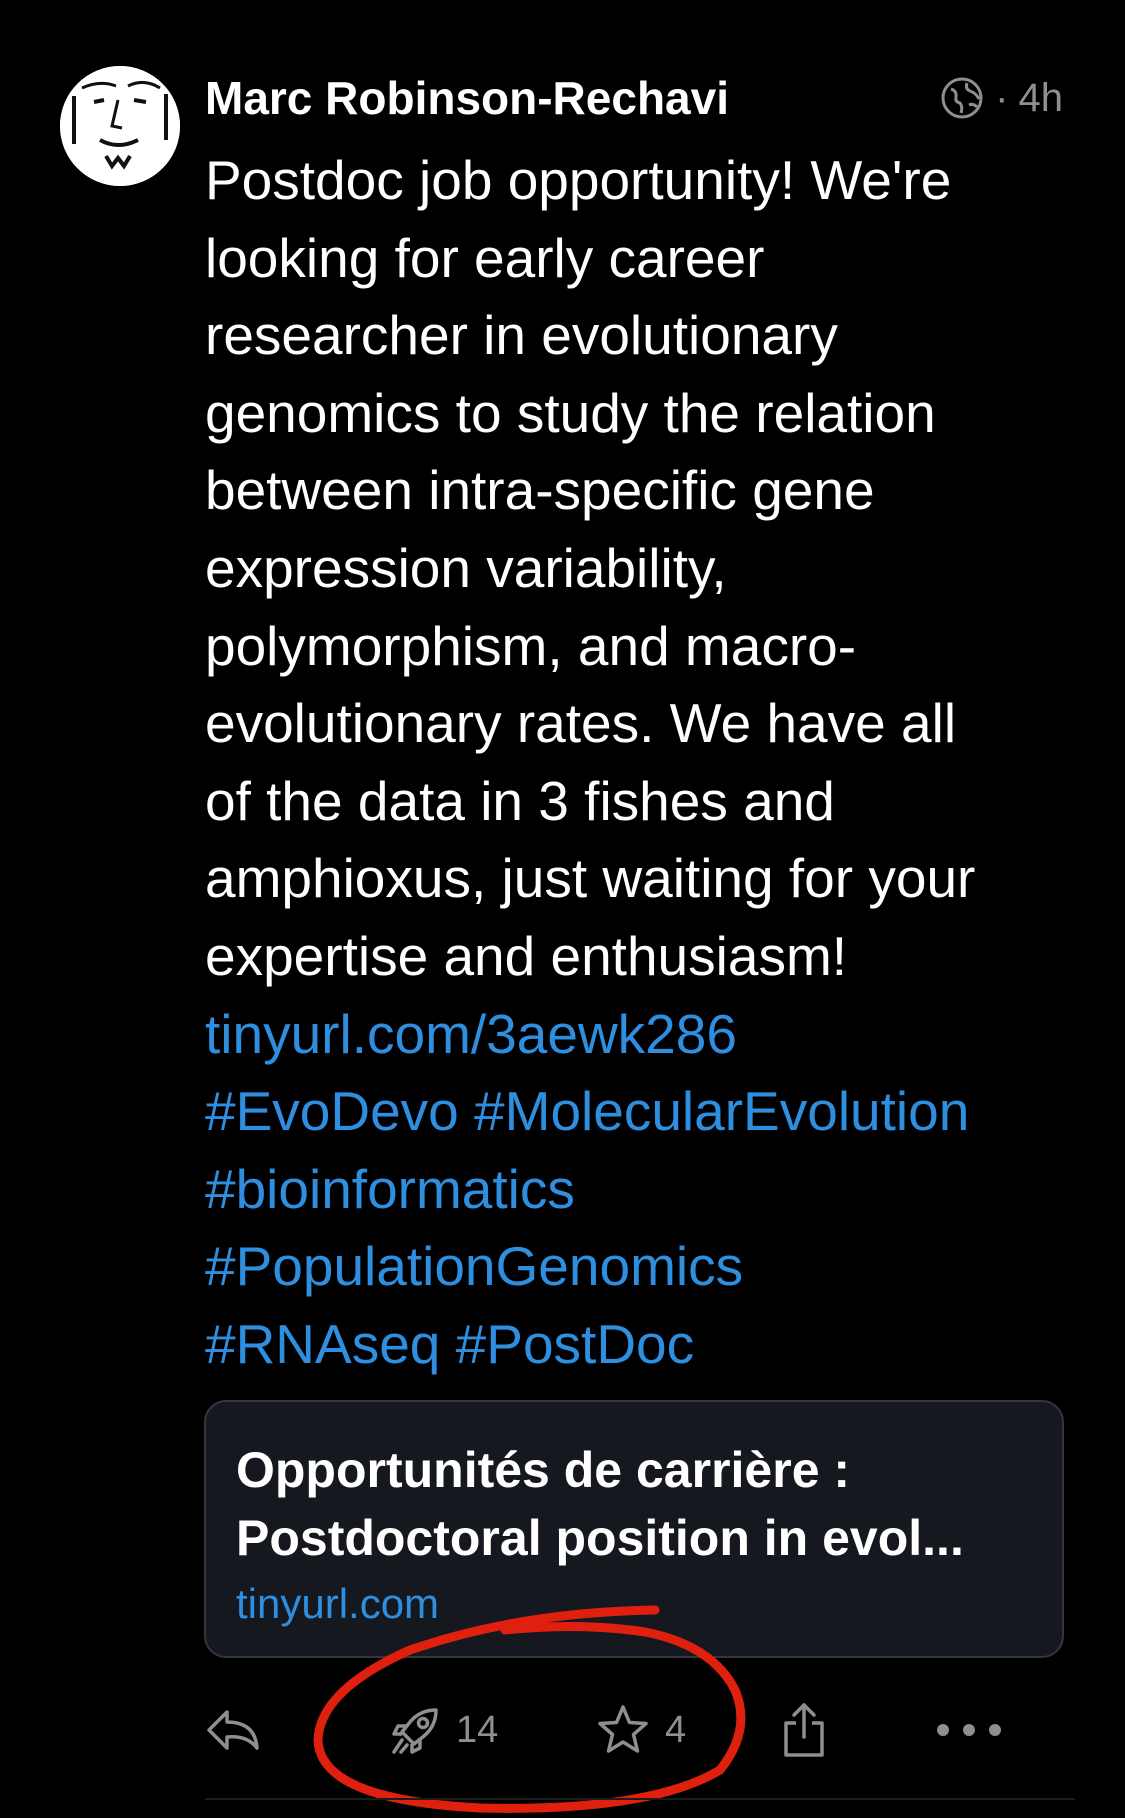  Describe the element at coordinates (721, 1111) in the screenshot. I see `hashtag-molecular-evolution: #MolecularEvolution` at that location.